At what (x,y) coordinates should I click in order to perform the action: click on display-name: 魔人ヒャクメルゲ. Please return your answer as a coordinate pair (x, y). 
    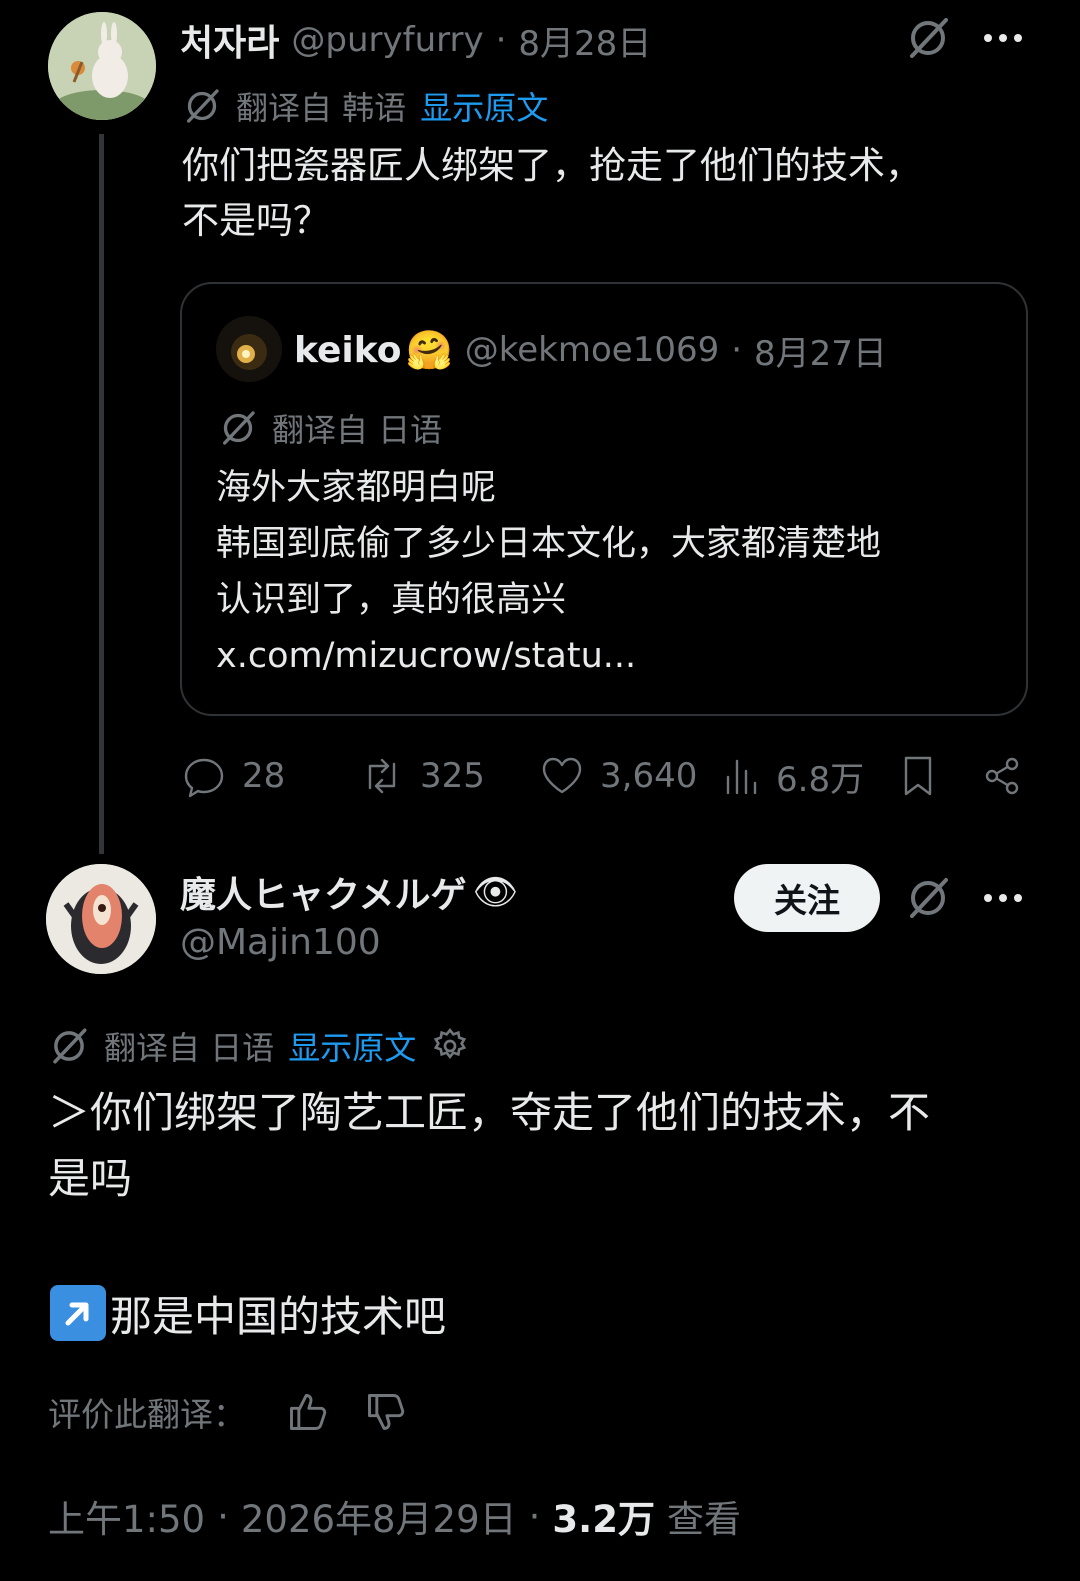
    Looking at the image, I should click on (323, 892).